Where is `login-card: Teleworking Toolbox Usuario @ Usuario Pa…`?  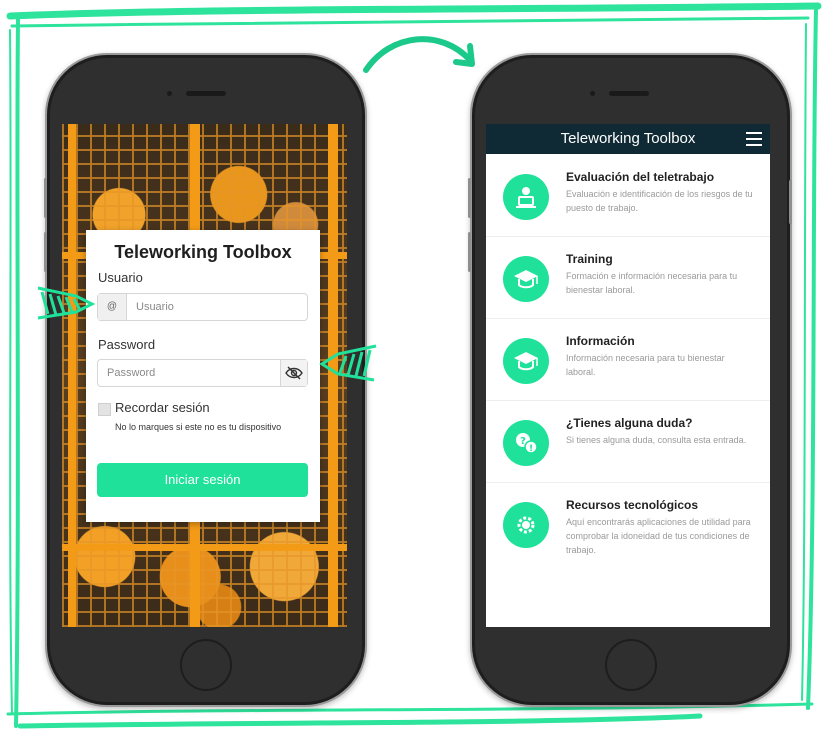 login-card: Teleworking Toolbox Usuario @ Usuario Pa… is located at coordinates (203, 376).